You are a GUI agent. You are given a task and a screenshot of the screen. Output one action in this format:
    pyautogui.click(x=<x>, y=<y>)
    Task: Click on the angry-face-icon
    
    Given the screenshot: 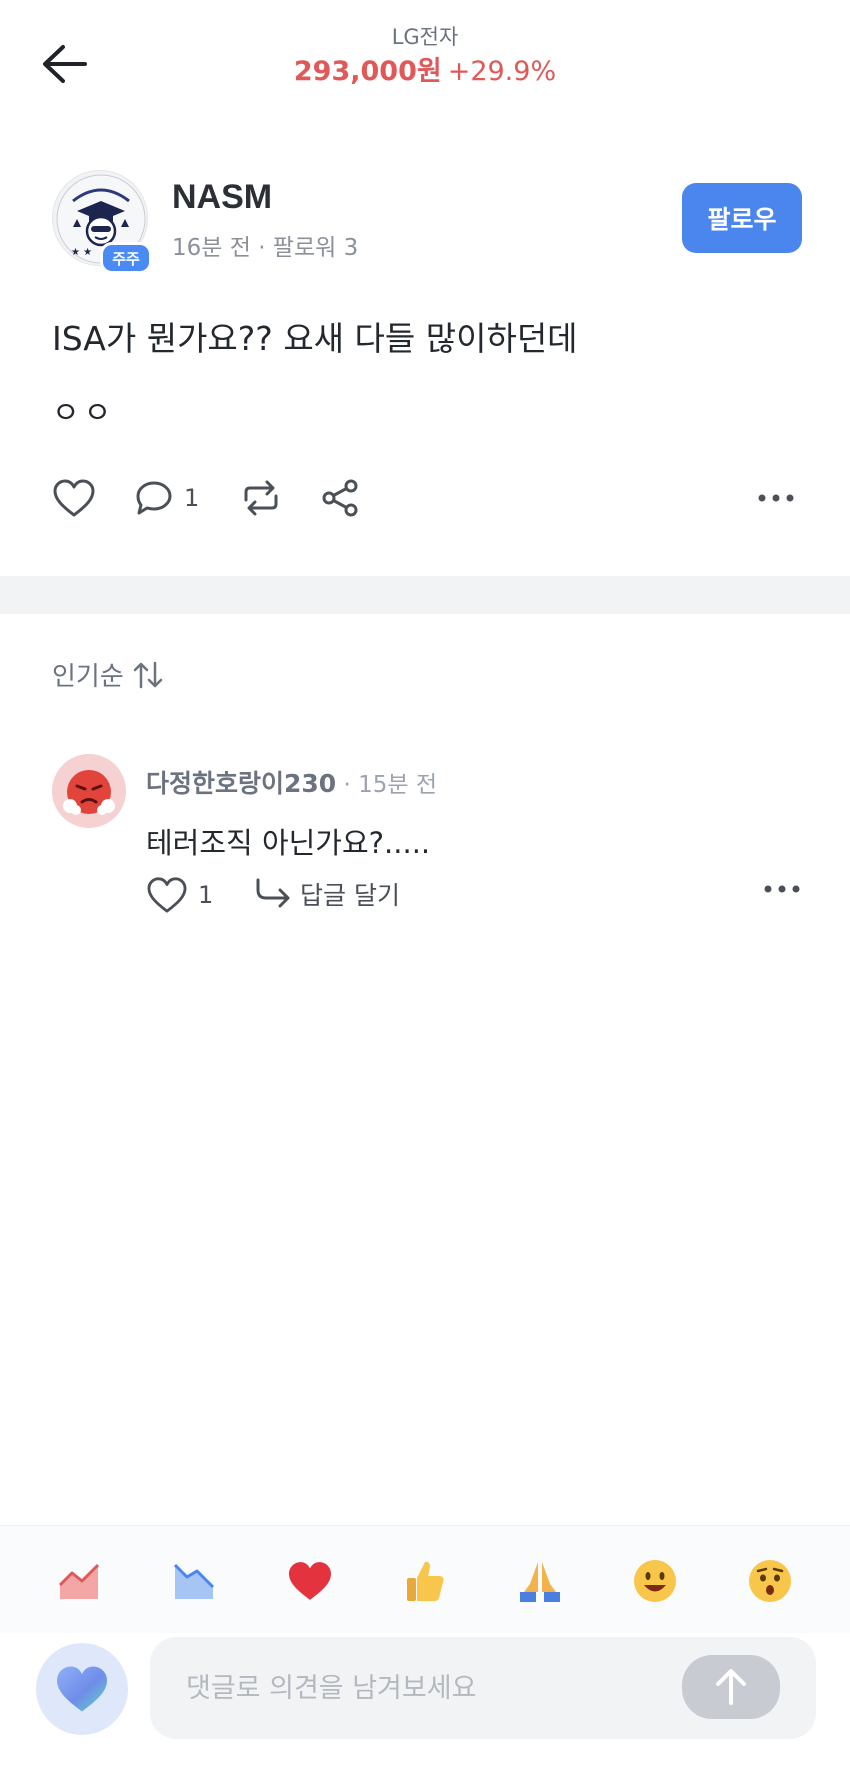 What is the action you would take?
    pyautogui.click(x=89, y=791)
    